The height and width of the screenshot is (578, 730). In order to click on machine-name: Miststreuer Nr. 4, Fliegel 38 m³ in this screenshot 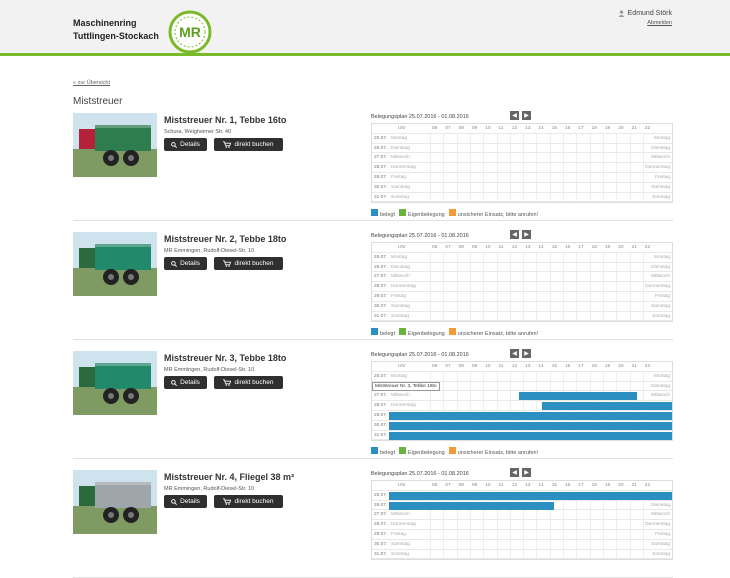, I will do `click(229, 477)`.